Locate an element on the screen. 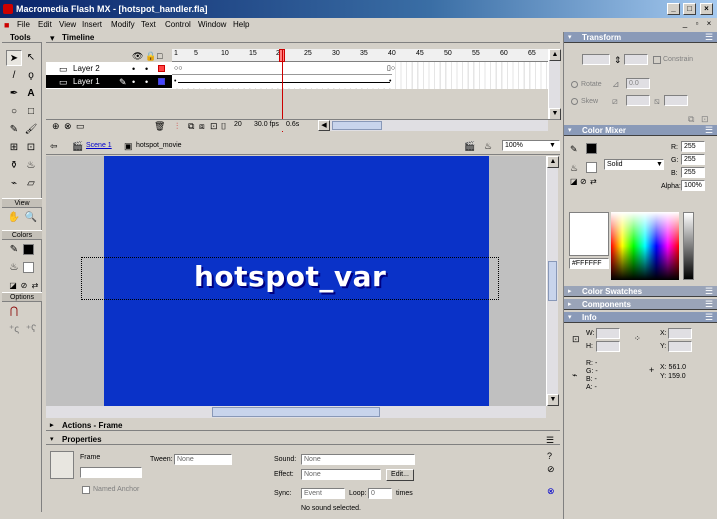 The height and width of the screenshot is (519, 717). blue-field: 255 is located at coordinates (693, 172).